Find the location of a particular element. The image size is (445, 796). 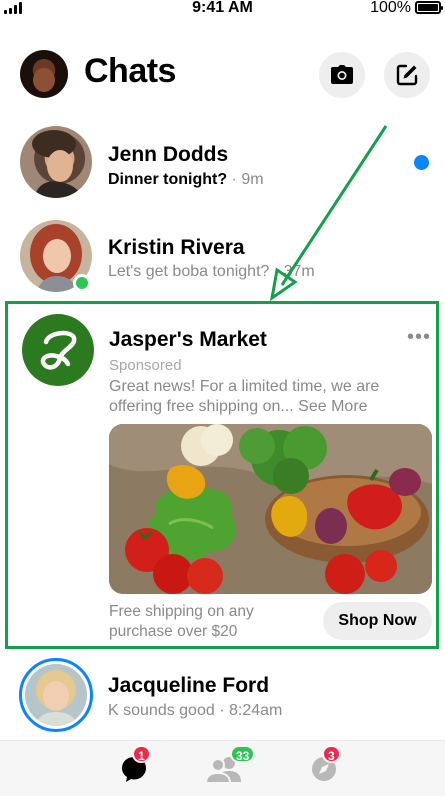

advertiser-name: Jasper's Market is located at coordinates (188, 339).